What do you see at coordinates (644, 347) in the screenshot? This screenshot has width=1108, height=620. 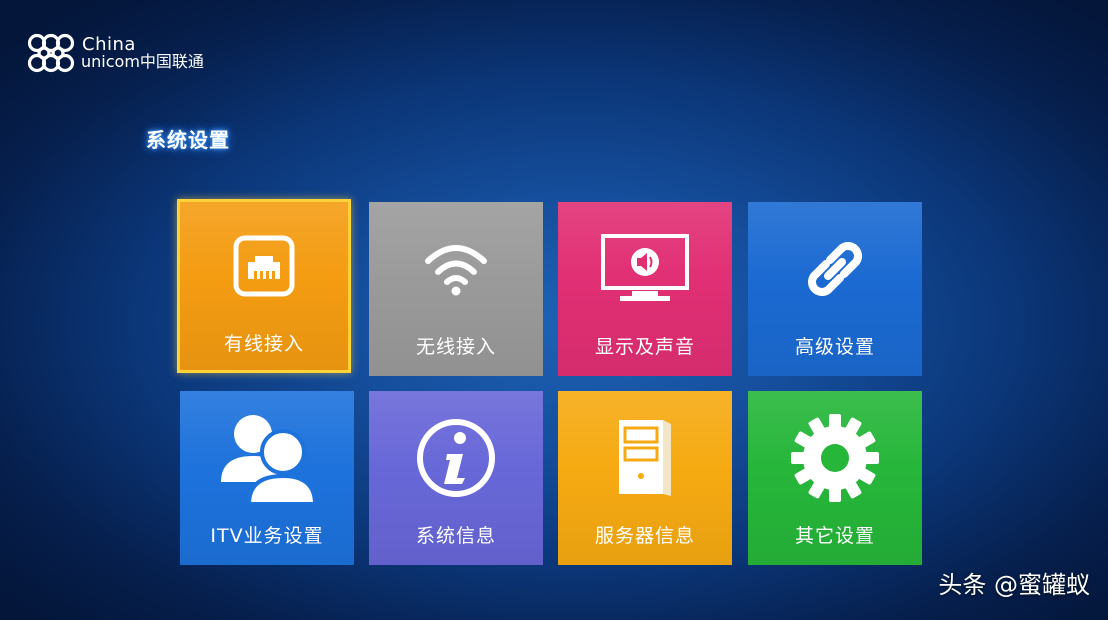 I see `tile-label: 显示及声音` at bounding box center [644, 347].